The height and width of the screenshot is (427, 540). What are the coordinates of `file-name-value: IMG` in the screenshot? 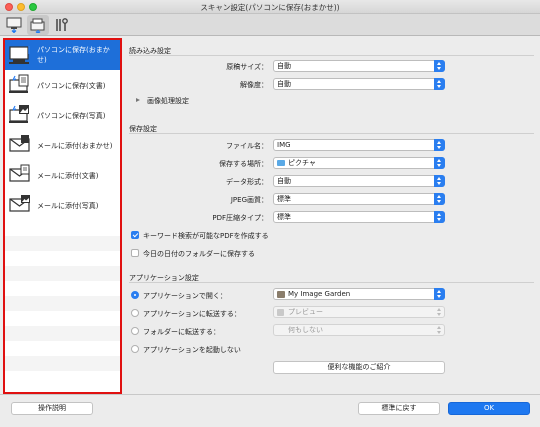 It's located at (284, 145).